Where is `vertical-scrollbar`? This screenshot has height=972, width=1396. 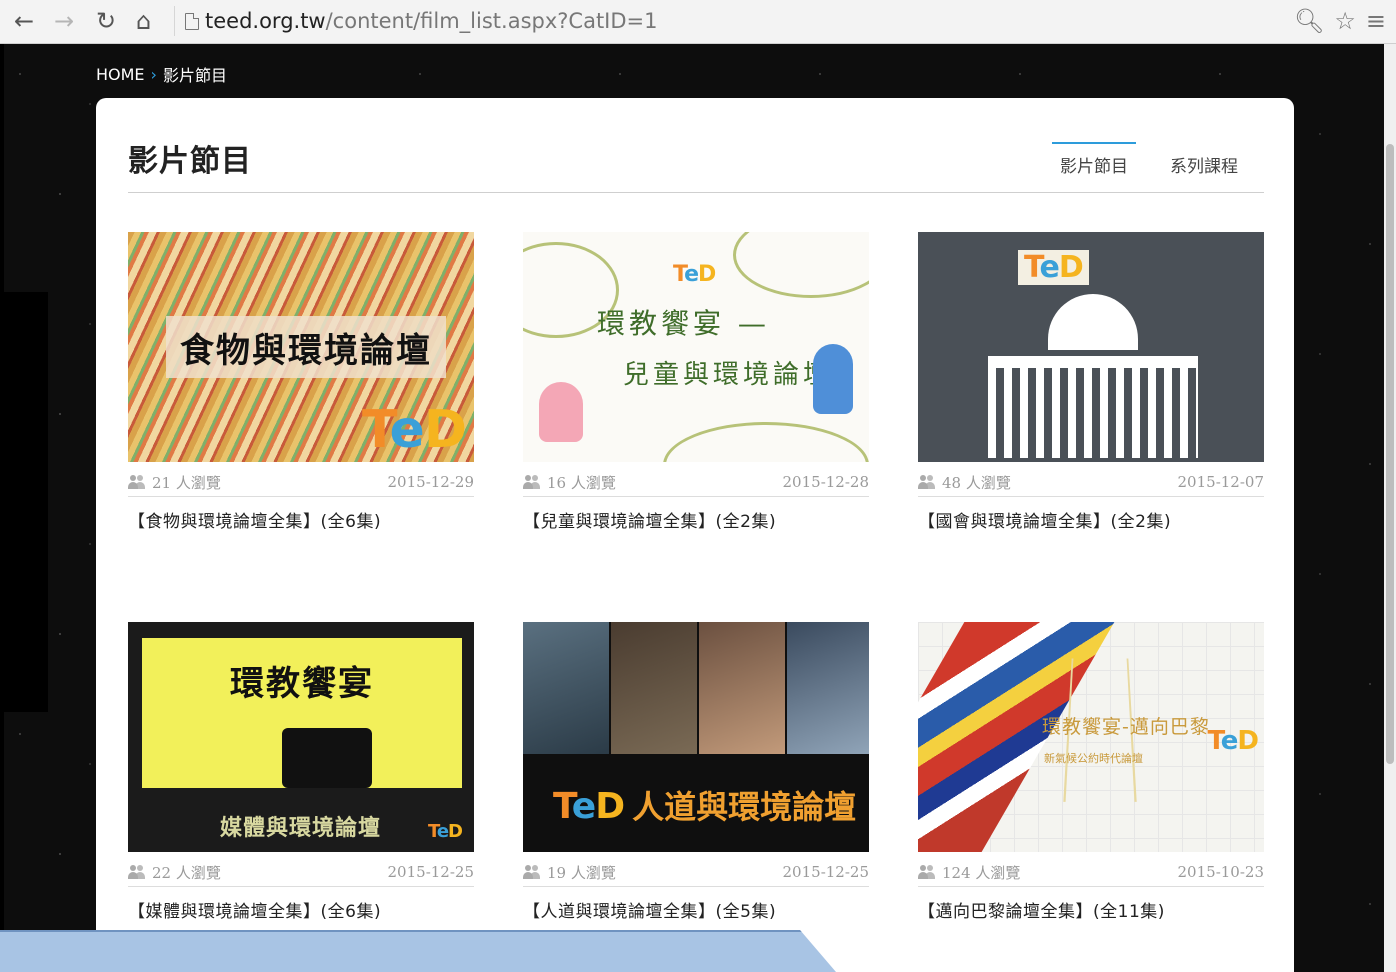
vertical-scrollbar is located at coordinates (1390, 508).